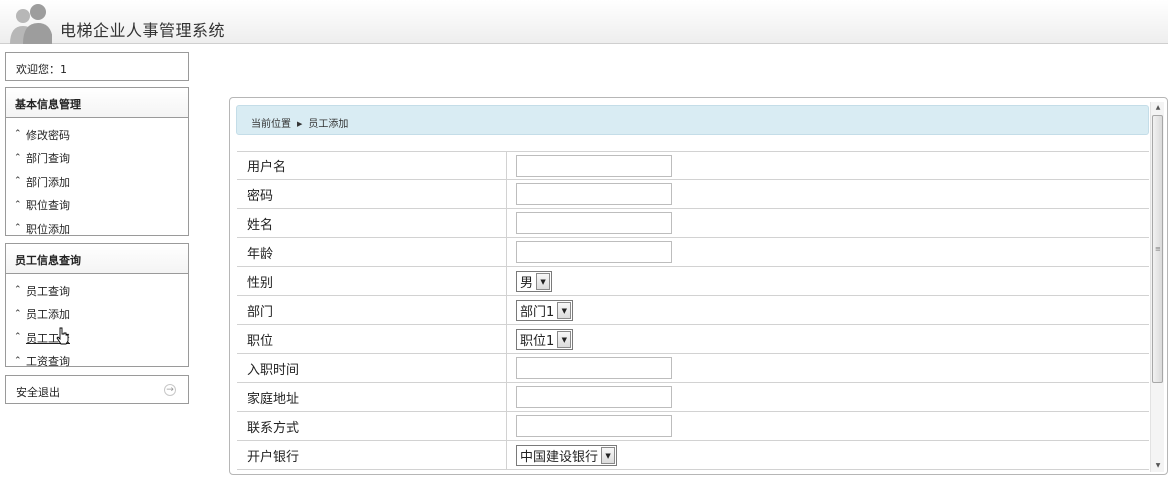  I want to click on bank-select: 中国建设银行 ▼, so click(567, 455).